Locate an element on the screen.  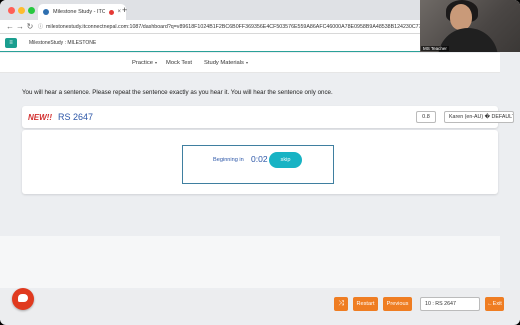
nav-practice: Practice ▾ is located at coordinates (144, 63).